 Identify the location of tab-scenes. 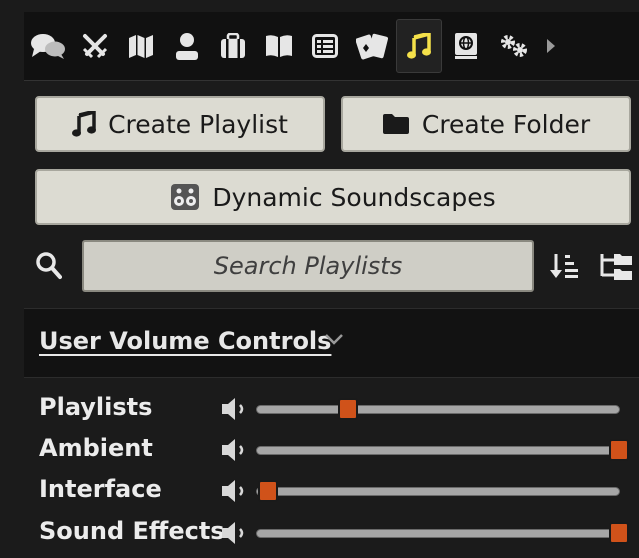
(141, 46).